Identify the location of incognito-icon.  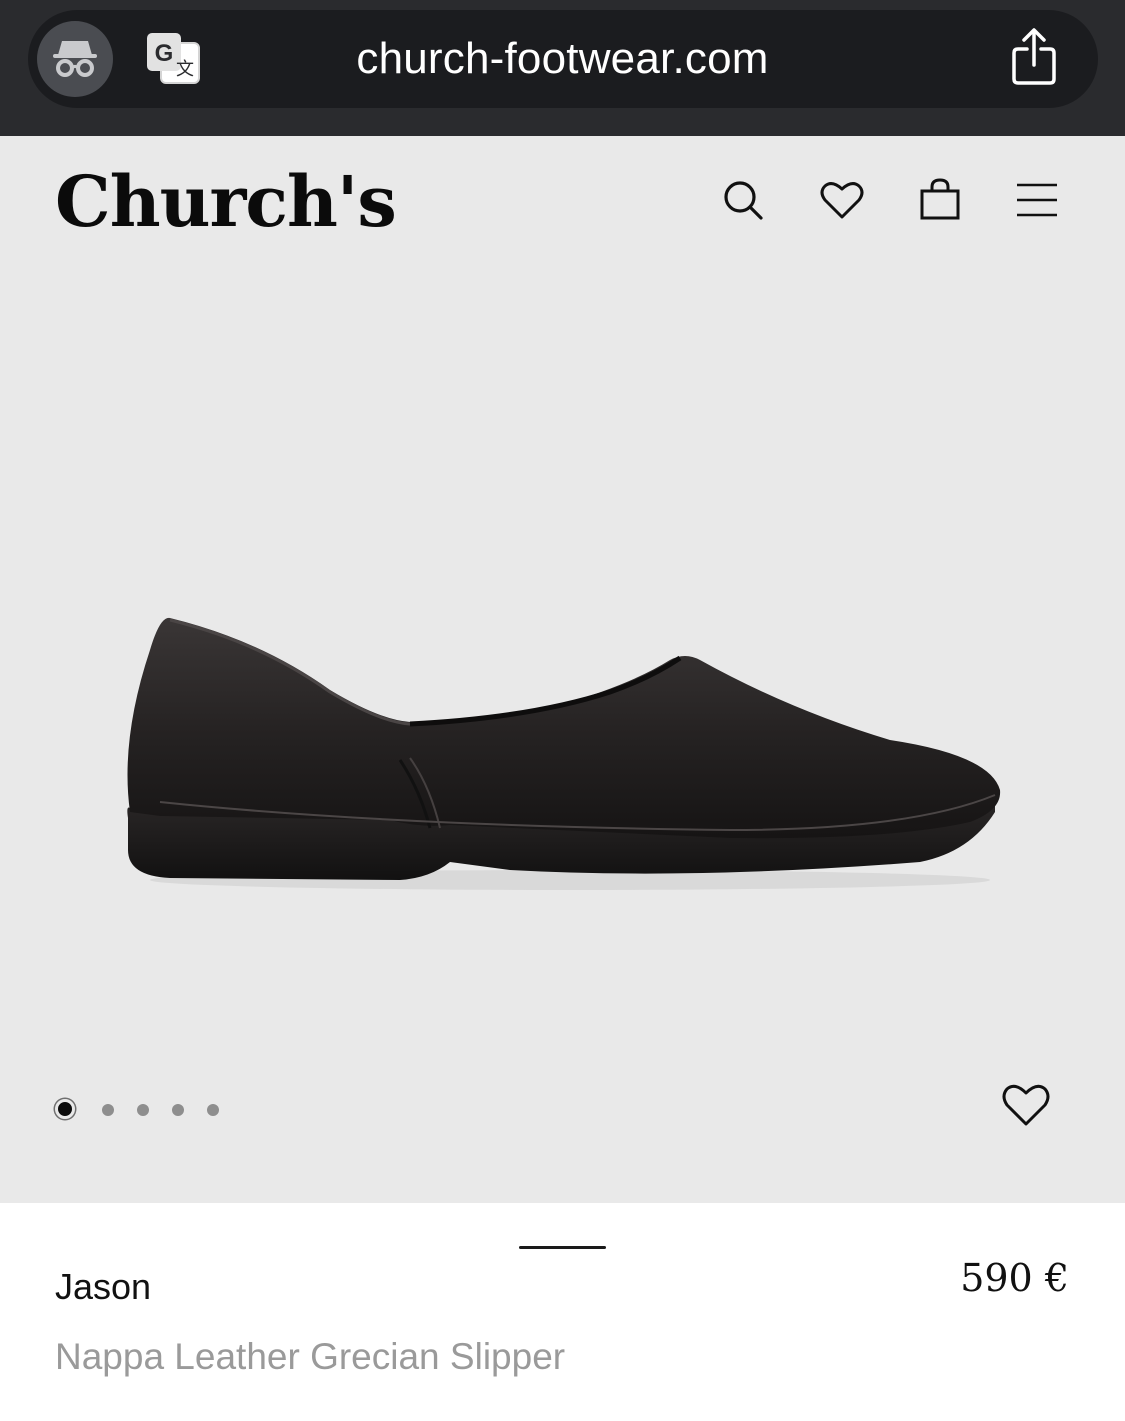
(75, 59).